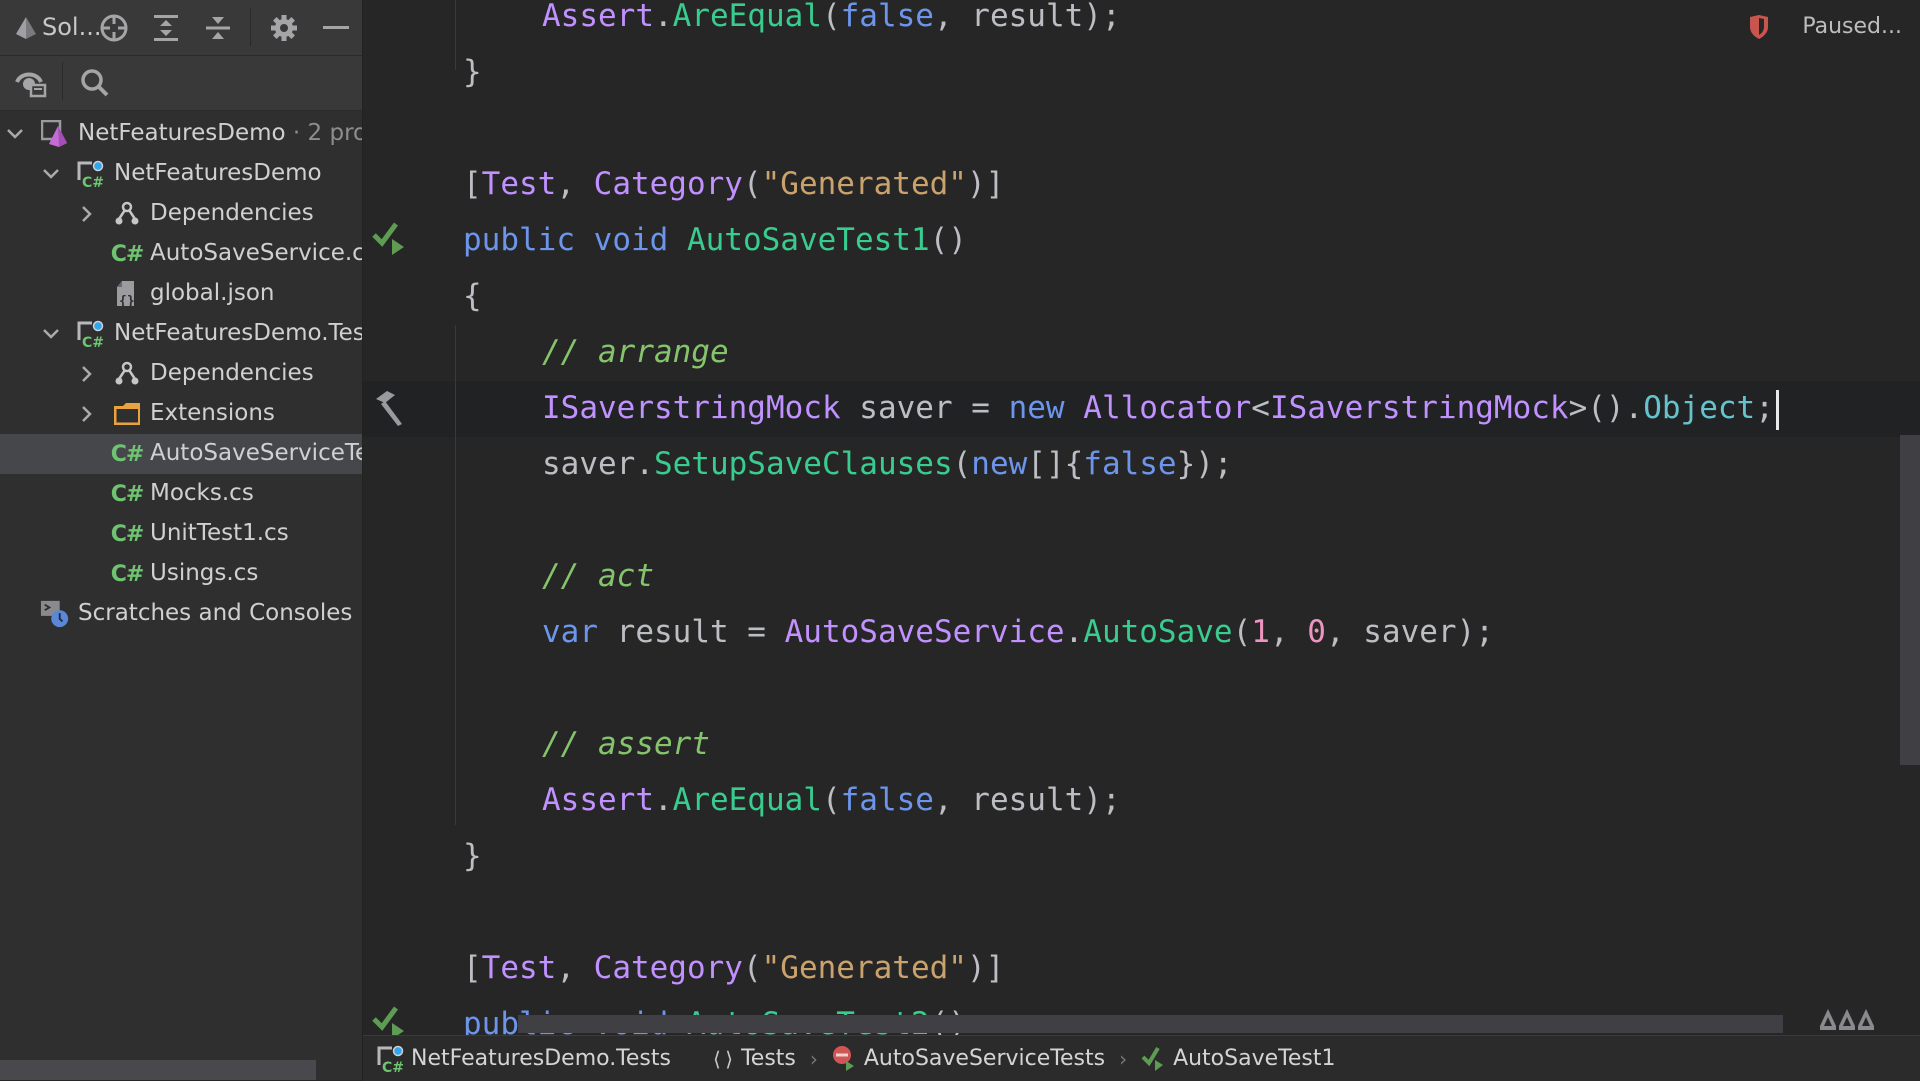 This screenshot has width=1920, height=1081. Describe the element at coordinates (389, 408) in the screenshot. I see `hammer-icon` at that location.